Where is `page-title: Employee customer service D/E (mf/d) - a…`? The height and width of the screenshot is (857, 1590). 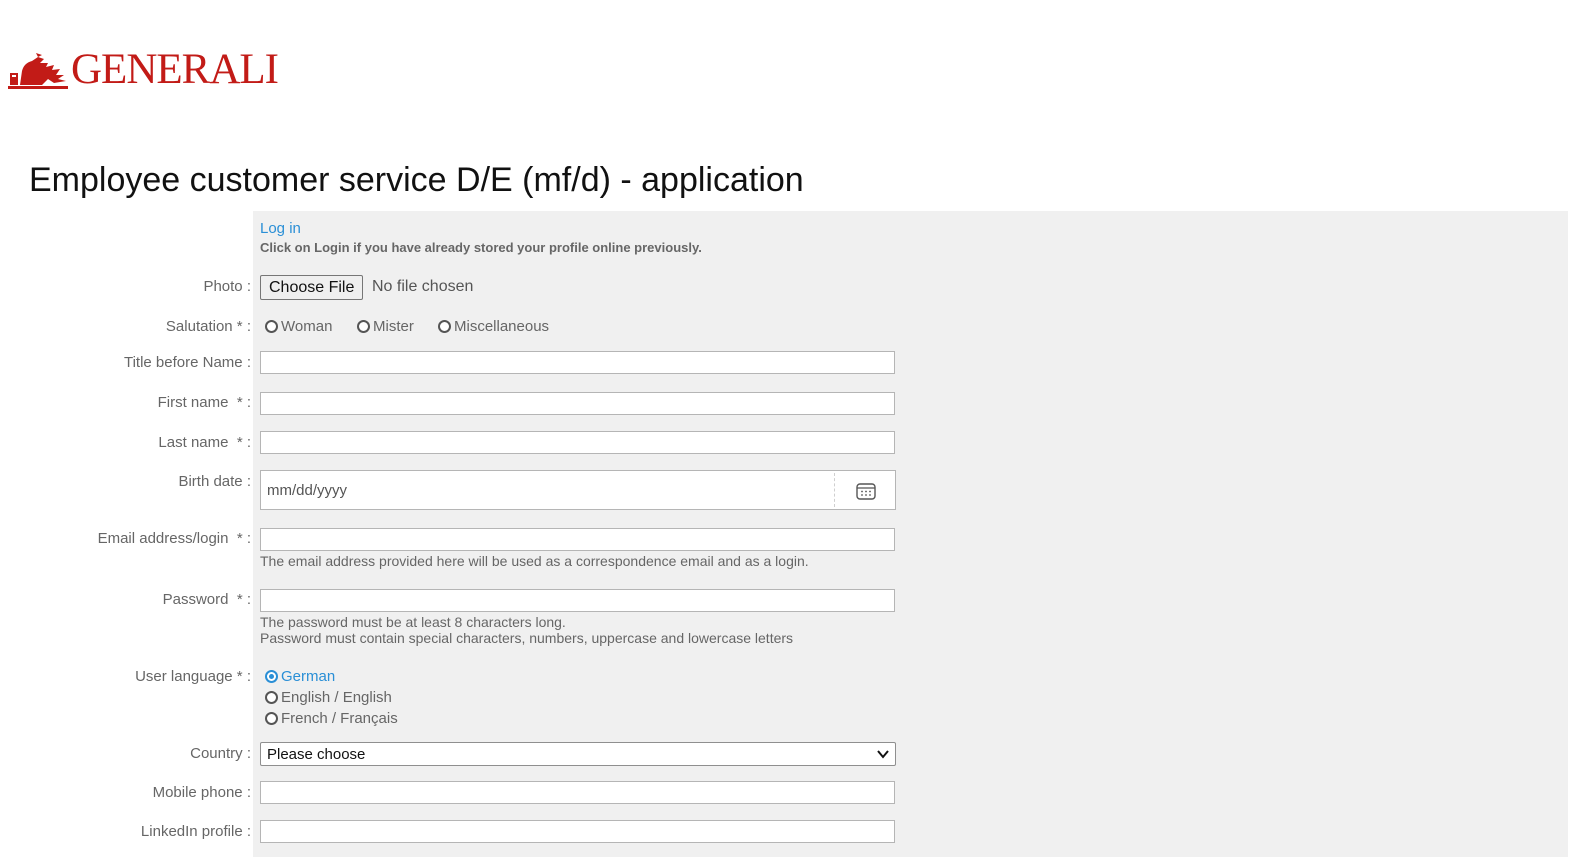 page-title: Employee customer service D/E (mf/d) - a… is located at coordinates (416, 180).